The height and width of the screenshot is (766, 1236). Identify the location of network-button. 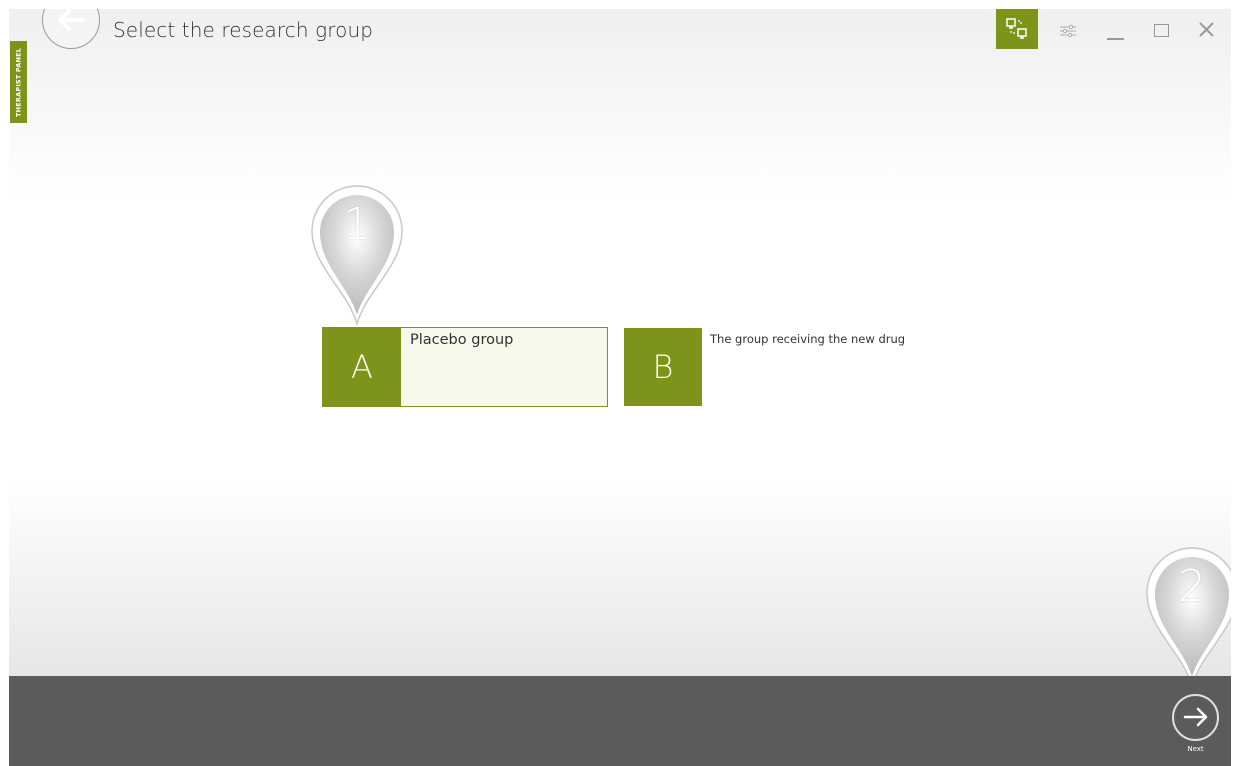
(1017, 29).